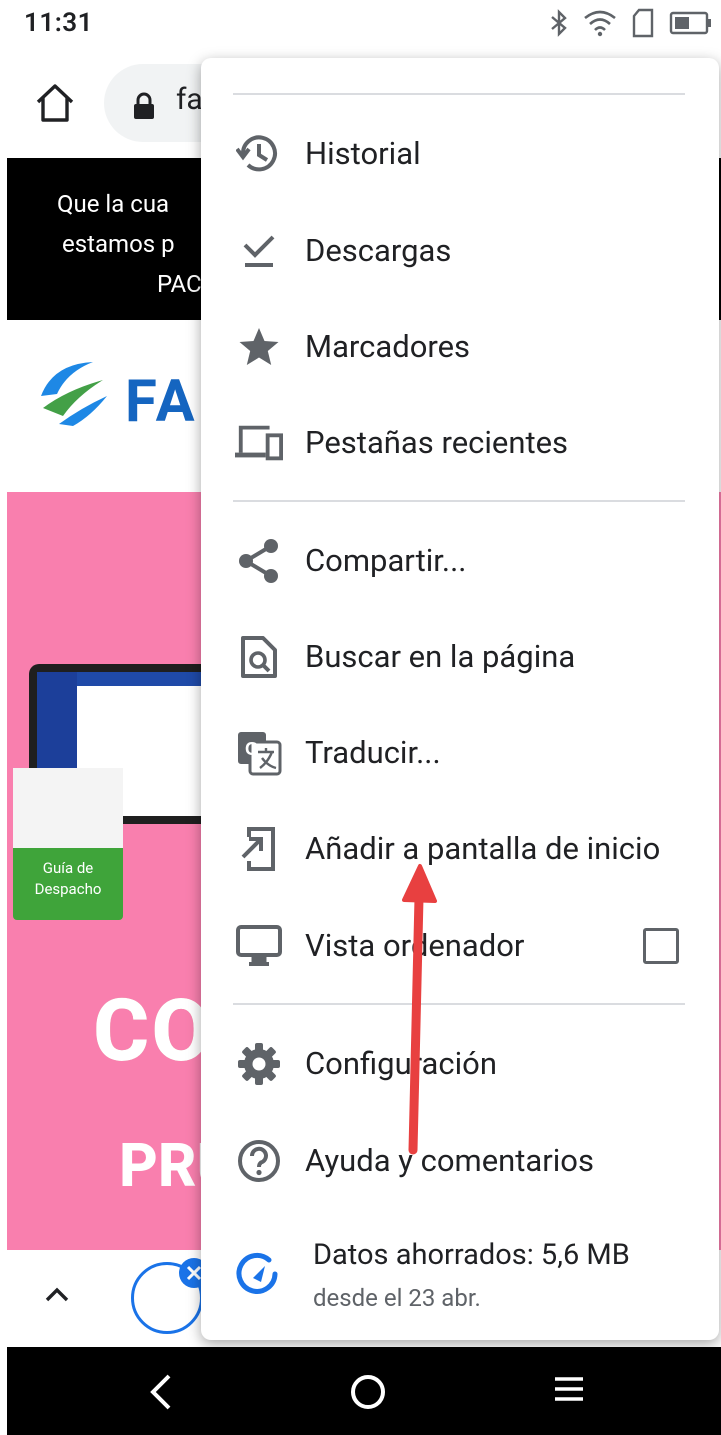 The width and height of the screenshot is (721, 1435). I want to click on gear-icon, so click(259, 1064).